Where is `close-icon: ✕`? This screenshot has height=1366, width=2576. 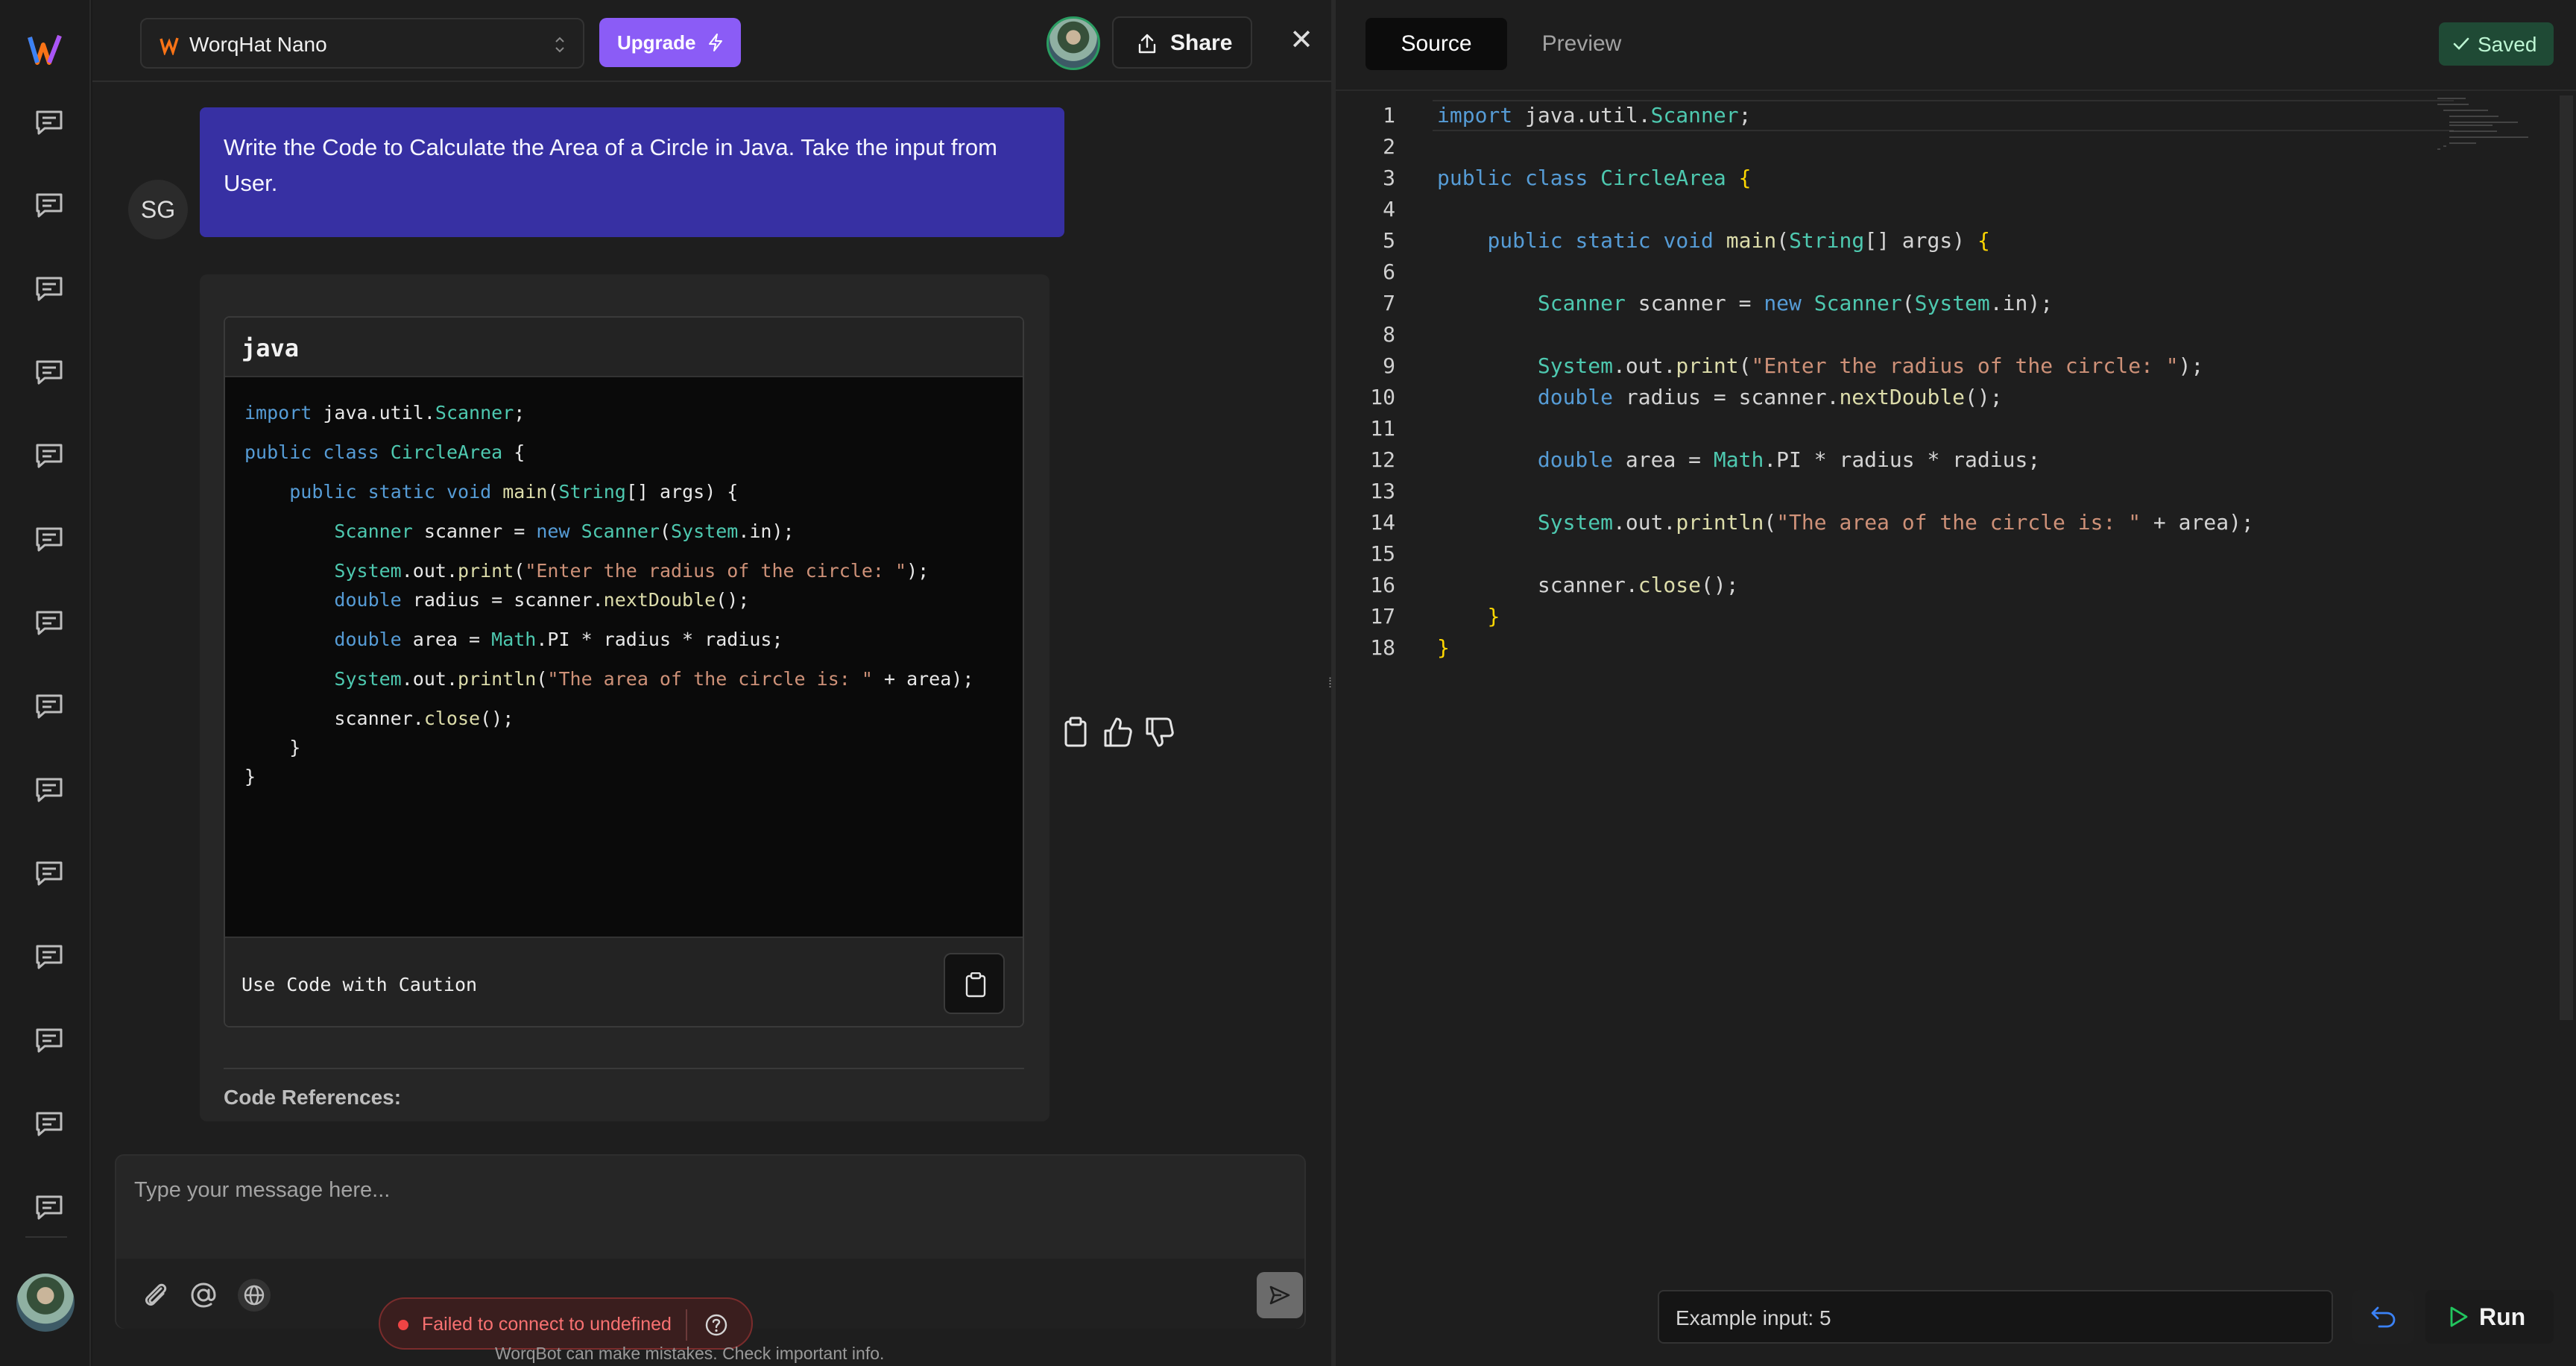 close-icon: ✕ is located at coordinates (1301, 40).